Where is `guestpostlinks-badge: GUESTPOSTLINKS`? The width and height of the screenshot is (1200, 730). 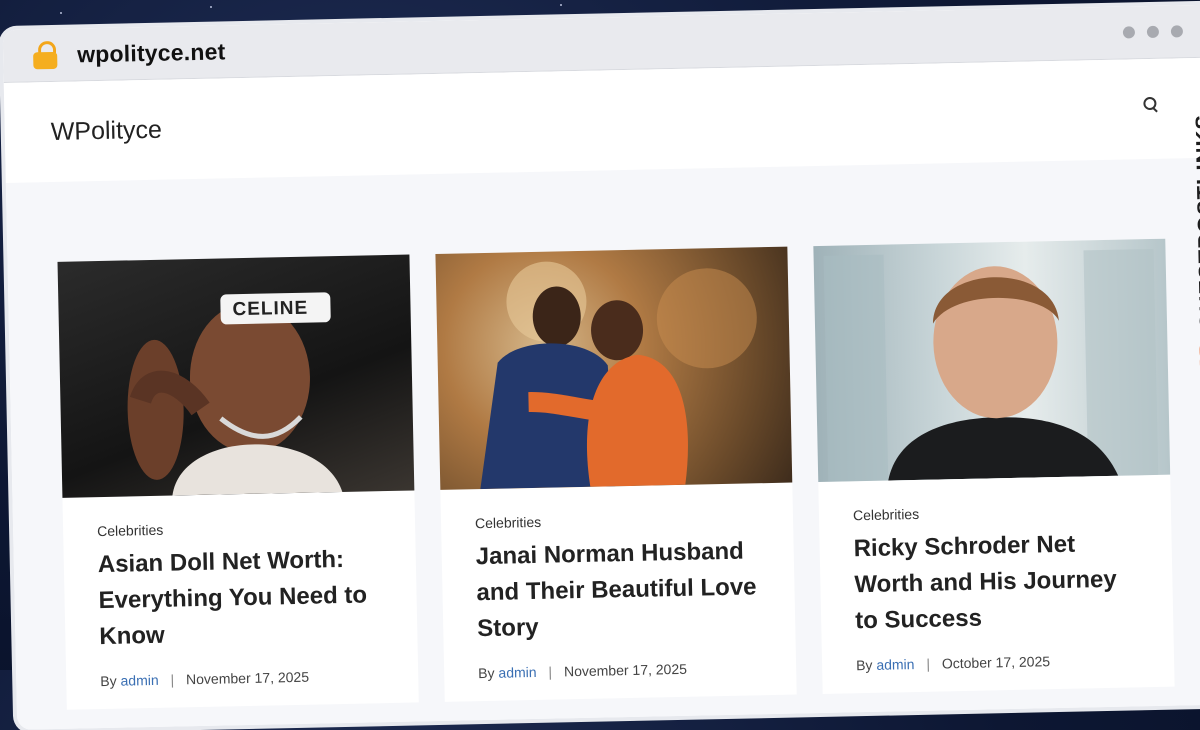 guestpostlinks-badge: GUESTPOSTLINKS is located at coordinates (1190, 263).